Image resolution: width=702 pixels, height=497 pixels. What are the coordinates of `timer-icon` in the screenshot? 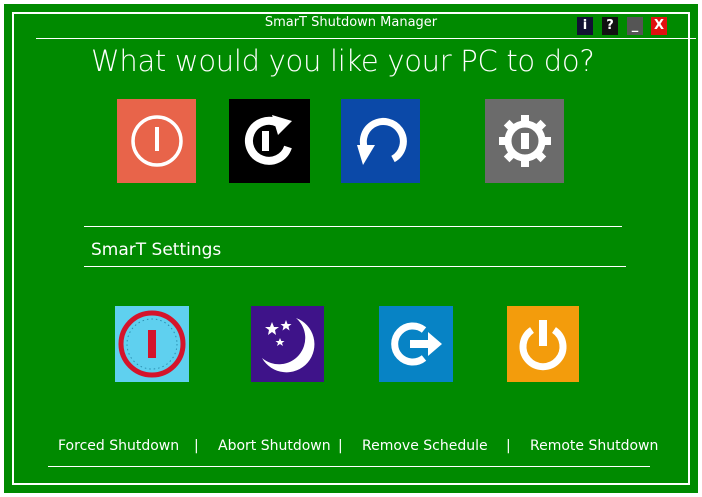 It's located at (152, 344).